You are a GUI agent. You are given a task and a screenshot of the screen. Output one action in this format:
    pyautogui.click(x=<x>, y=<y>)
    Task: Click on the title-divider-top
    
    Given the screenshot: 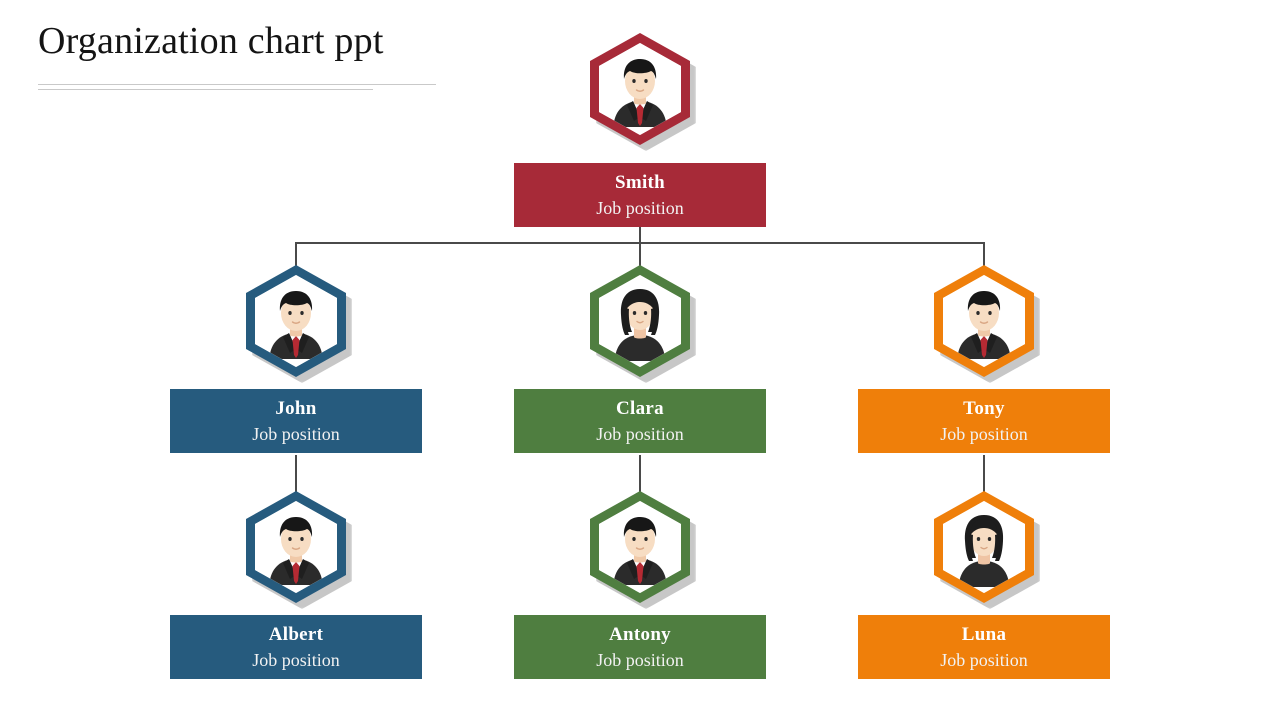 What is the action you would take?
    pyautogui.click(x=237, y=84)
    